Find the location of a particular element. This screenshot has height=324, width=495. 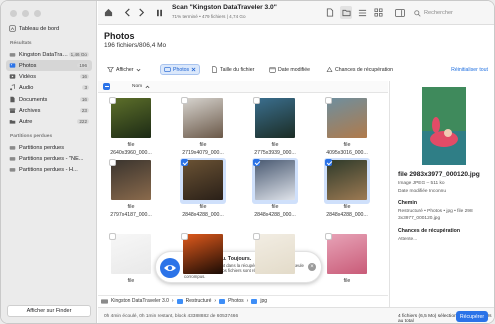

toggle-preview-panel-button is located at coordinates (400, 12).